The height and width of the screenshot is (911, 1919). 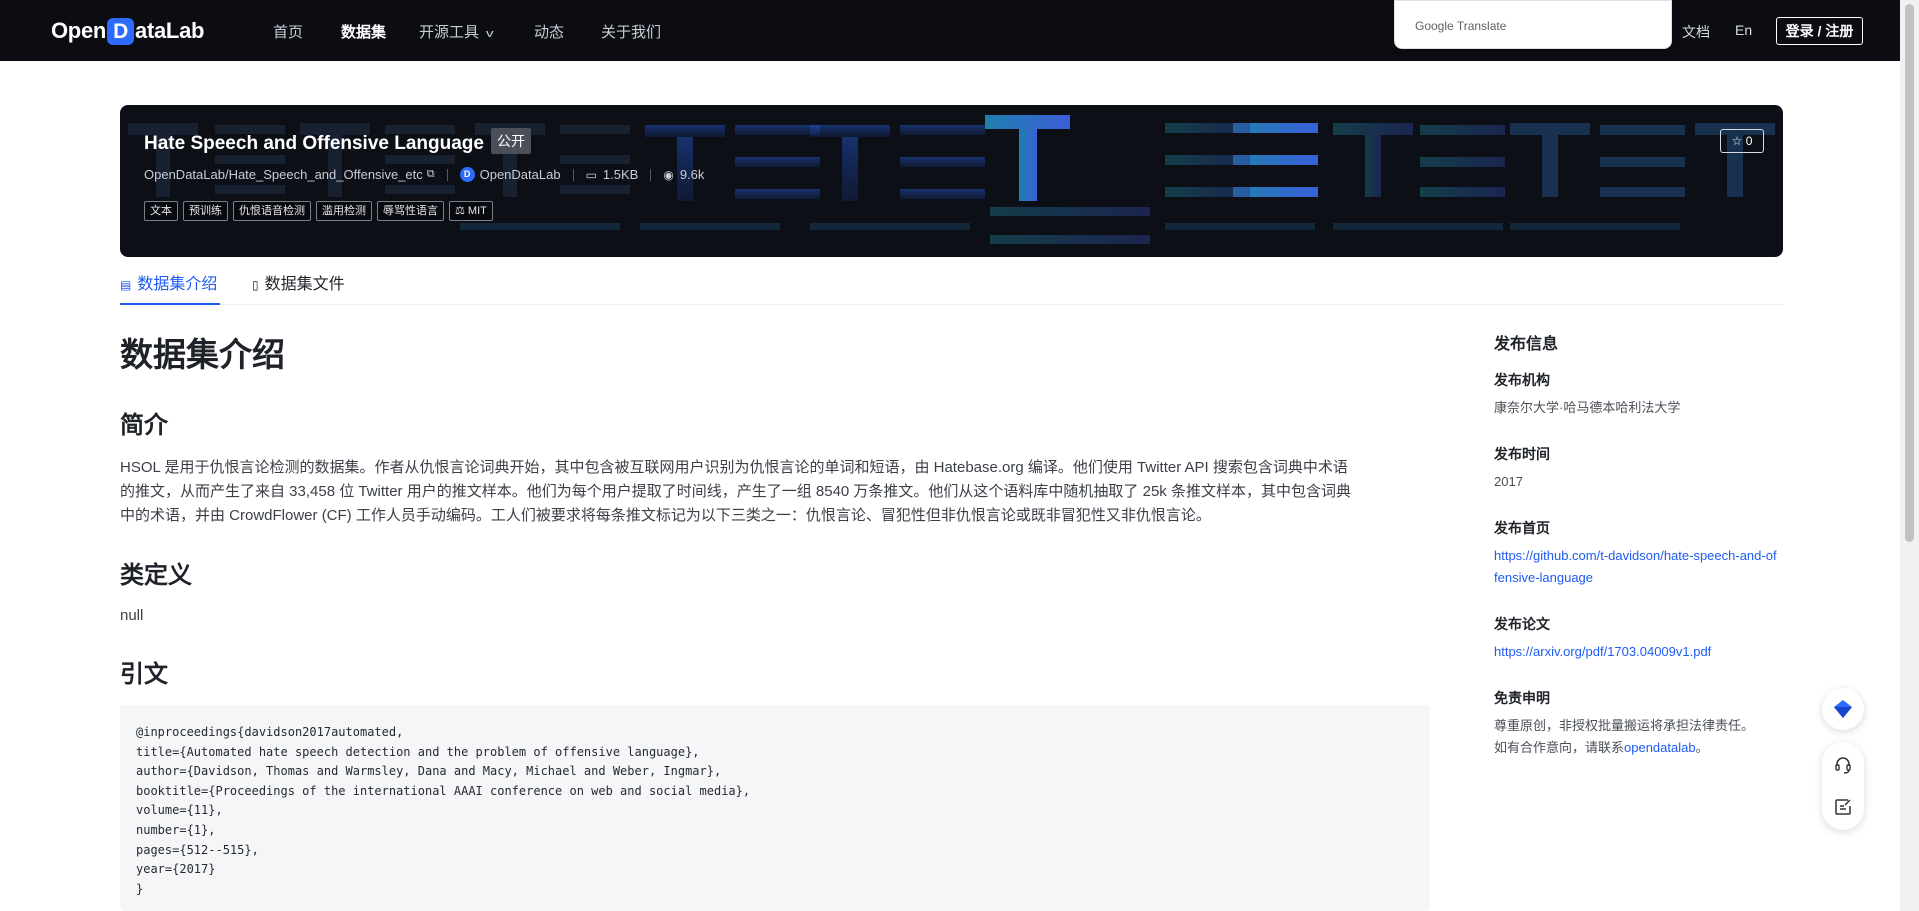 What do you see at coordinates (1526, 344) in the screenshot?
I see `release-info-title: 发布信息` at bounding box center [1526, 344].